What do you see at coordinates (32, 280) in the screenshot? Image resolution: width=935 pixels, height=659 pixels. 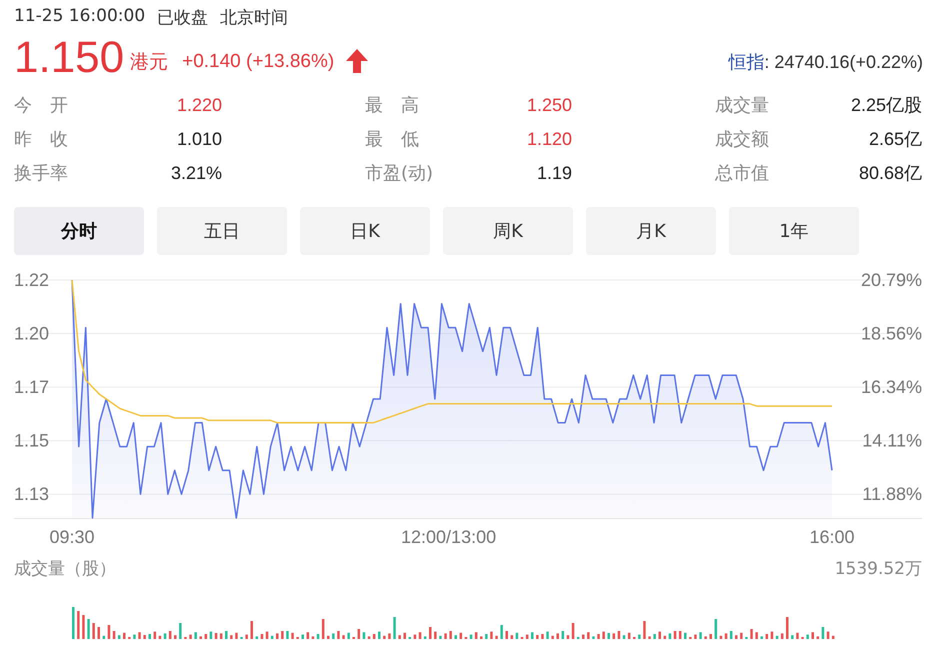 I see `y-axis-label: 1.22` at bounding box center [32, 280].